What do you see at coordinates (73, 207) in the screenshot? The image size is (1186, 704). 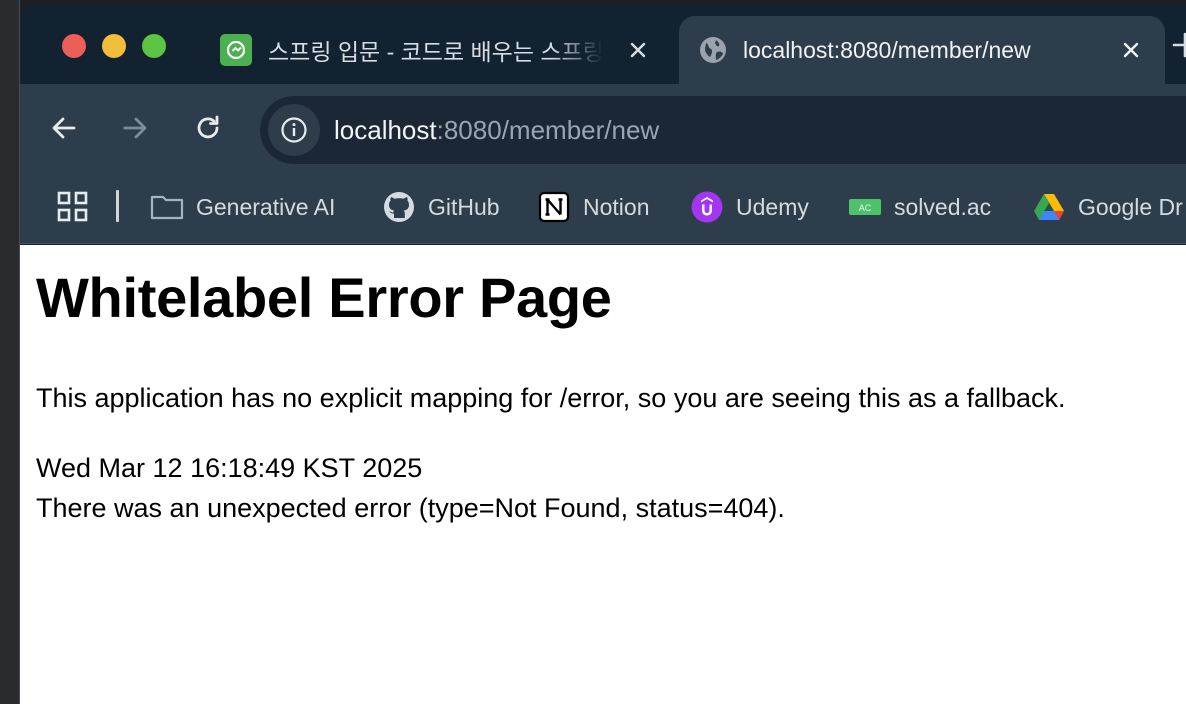 I see `apps-grid-icon` at bounding box center [73, 207].